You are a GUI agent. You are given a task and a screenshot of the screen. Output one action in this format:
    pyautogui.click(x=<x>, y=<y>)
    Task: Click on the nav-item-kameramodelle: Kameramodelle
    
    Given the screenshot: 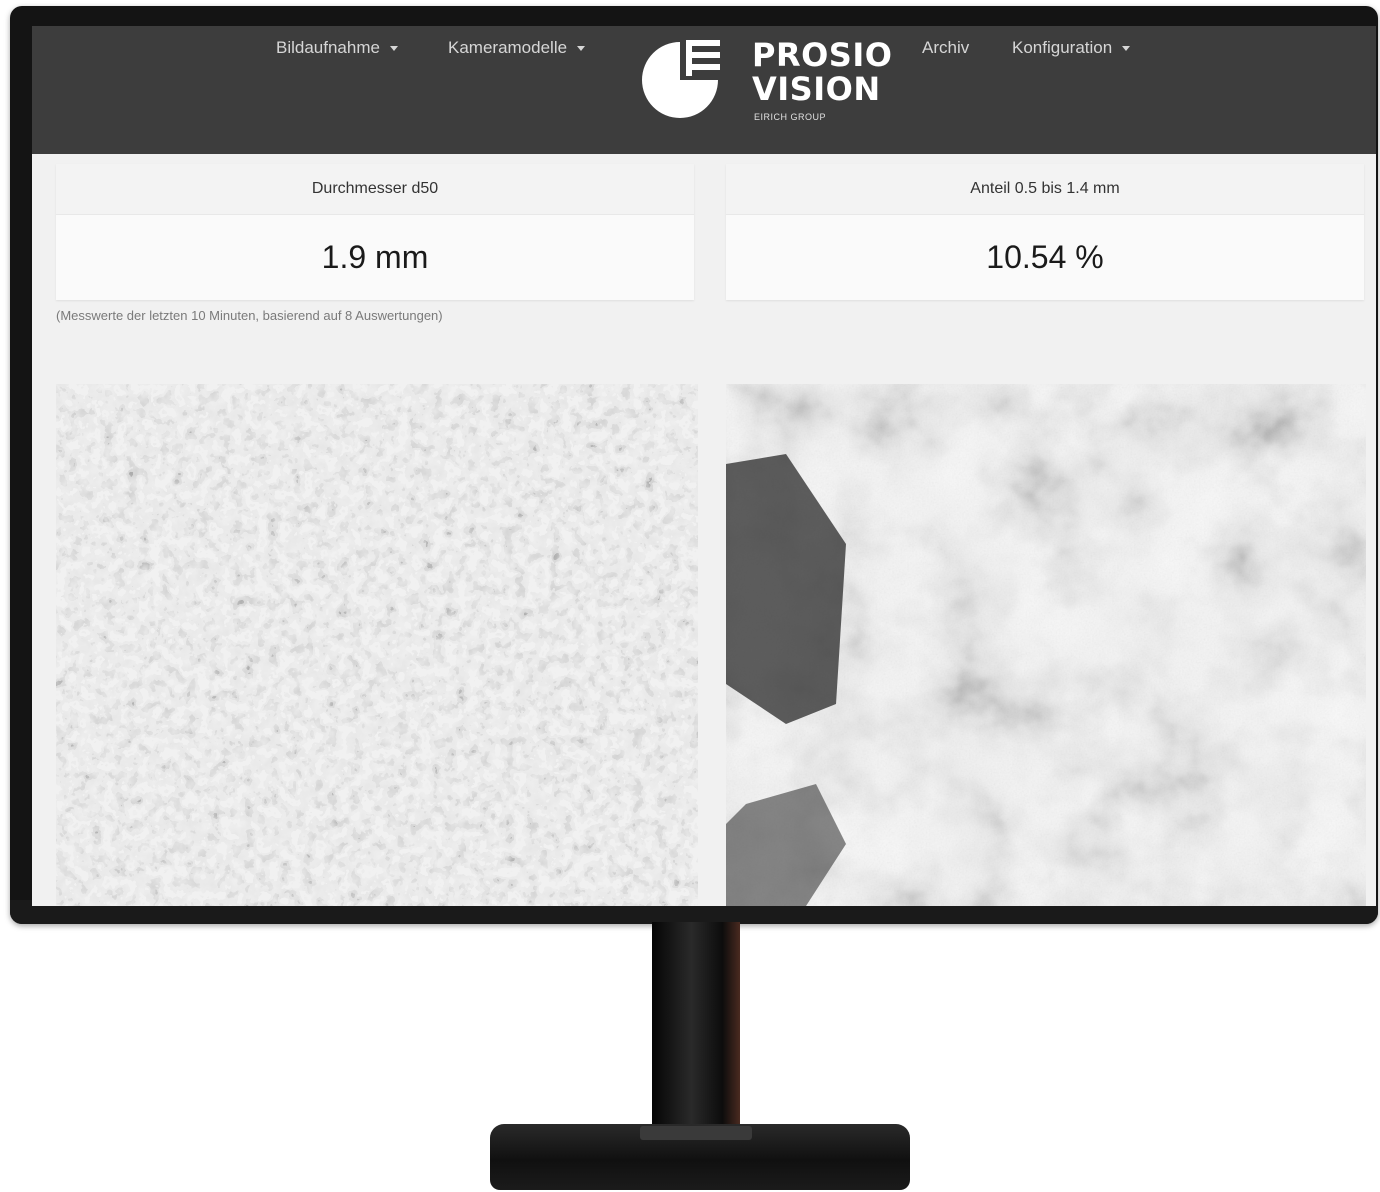 What is the action you would take?
    pyautogui.click(x=517, y=48)
    